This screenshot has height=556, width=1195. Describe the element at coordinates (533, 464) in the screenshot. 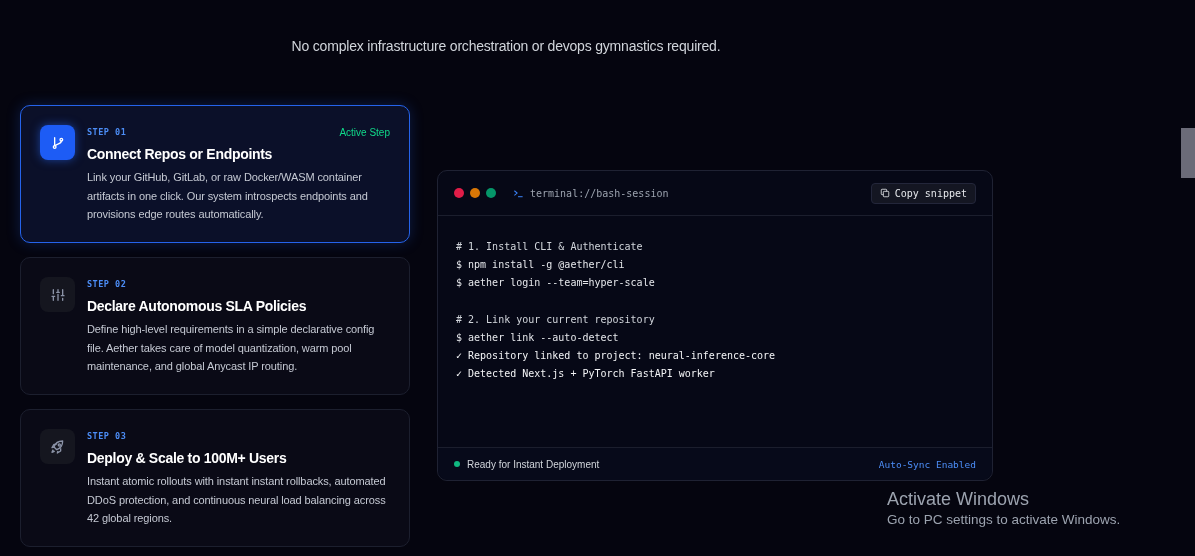

I see `status-text: Ready for Instant Deployment` at that location.